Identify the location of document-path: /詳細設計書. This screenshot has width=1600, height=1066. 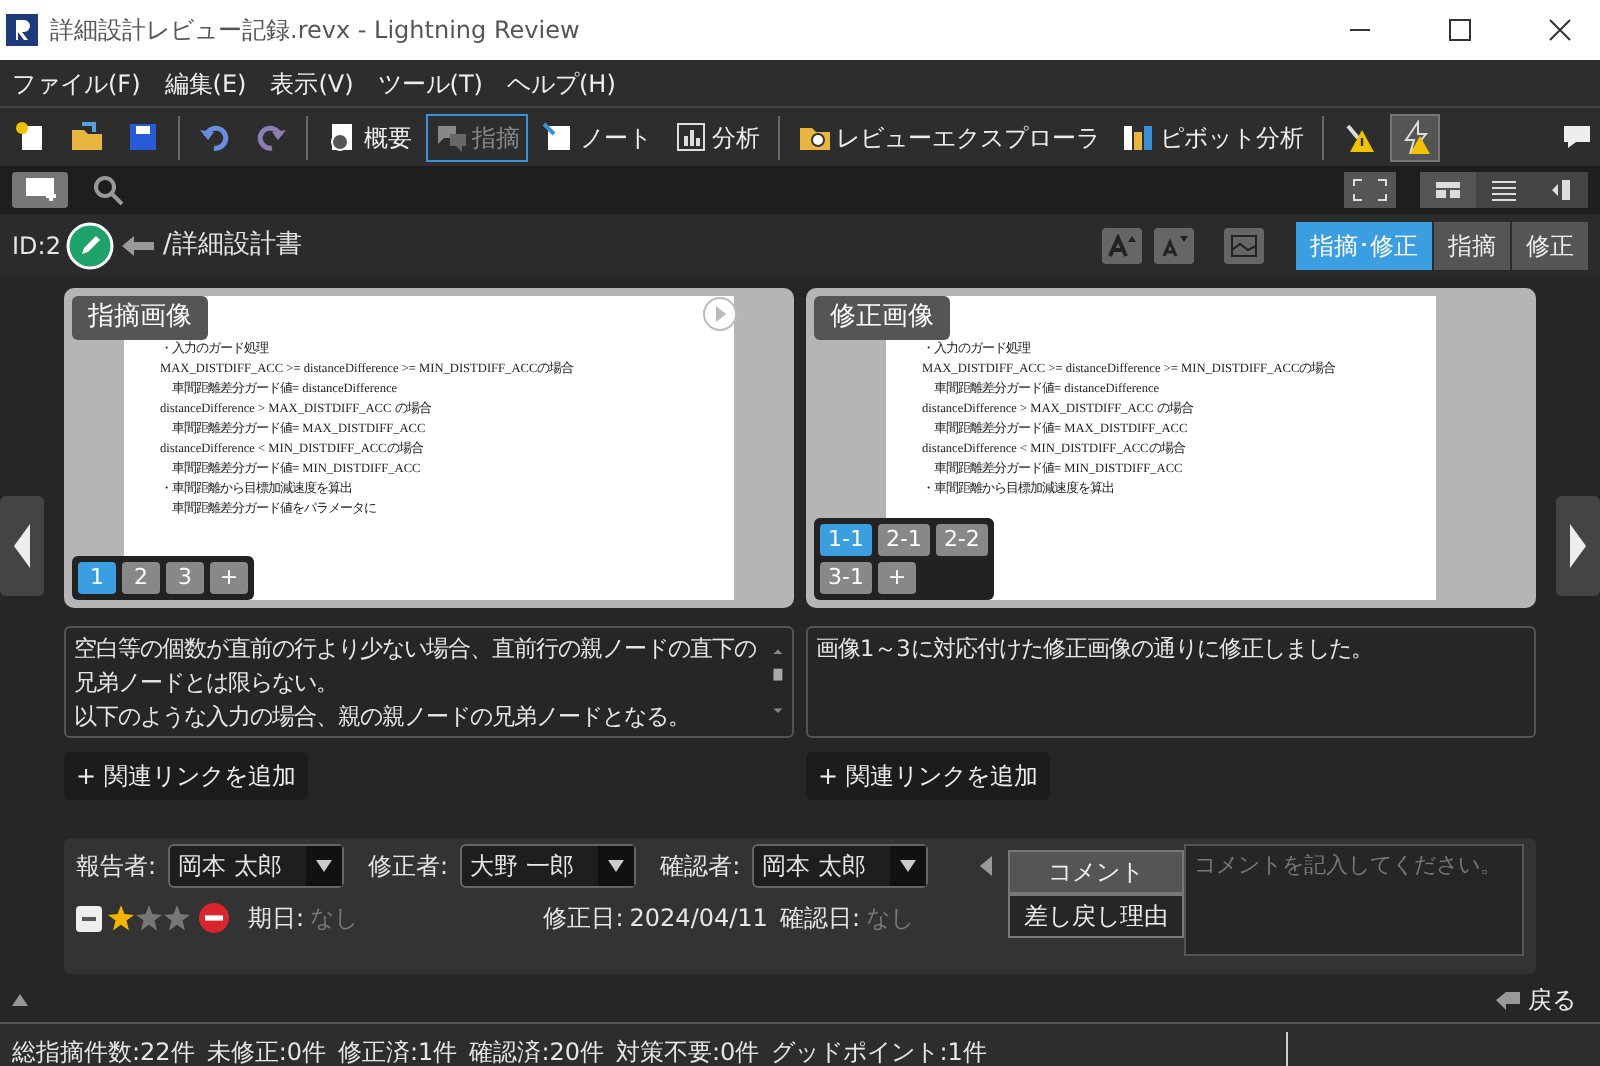
(232, 245).